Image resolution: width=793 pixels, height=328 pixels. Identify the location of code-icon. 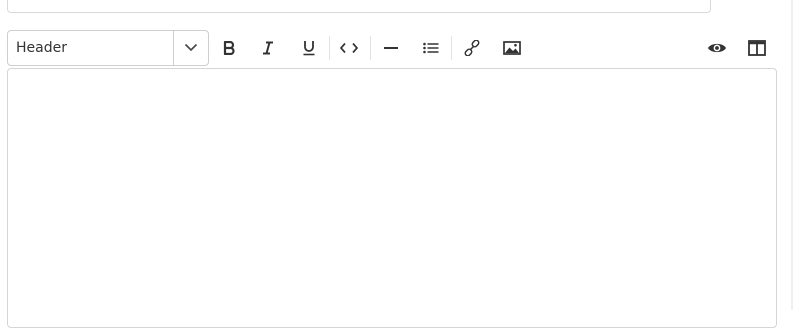
(349, 48).